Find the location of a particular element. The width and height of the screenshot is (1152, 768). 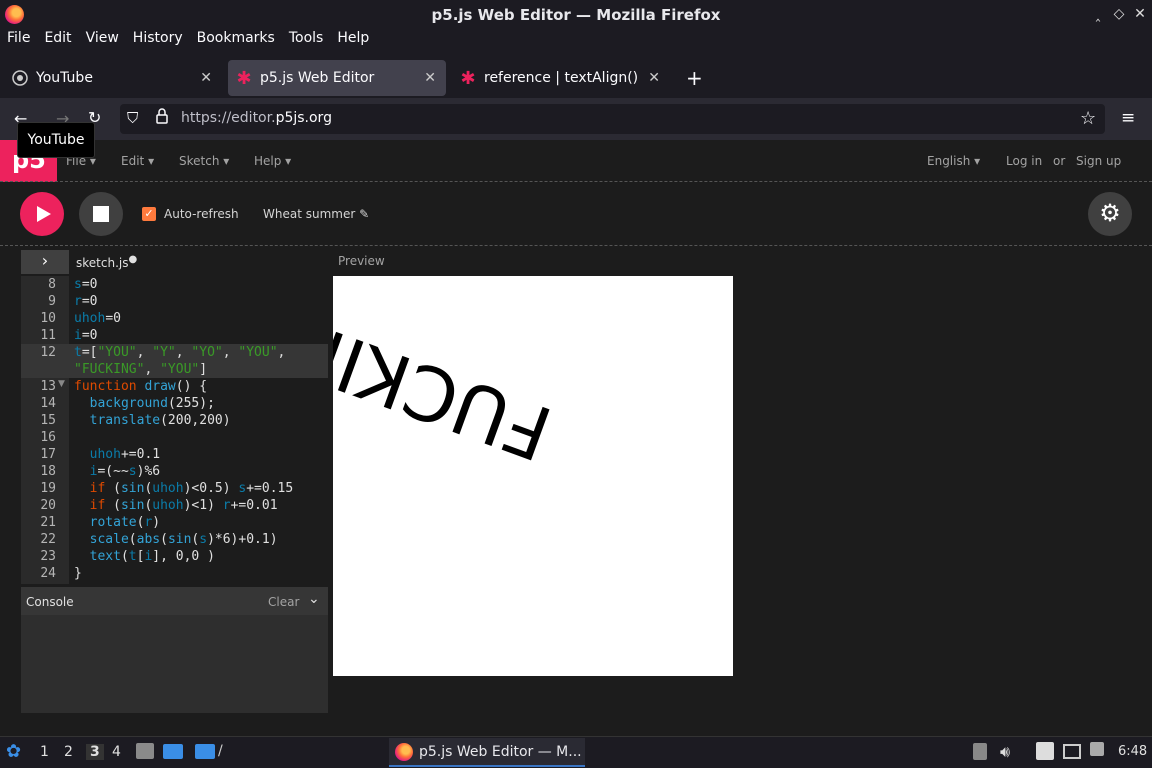

tab-p5-editor: ✱ p5.js Web Editor ✕ is located at coordinates (337, 78).